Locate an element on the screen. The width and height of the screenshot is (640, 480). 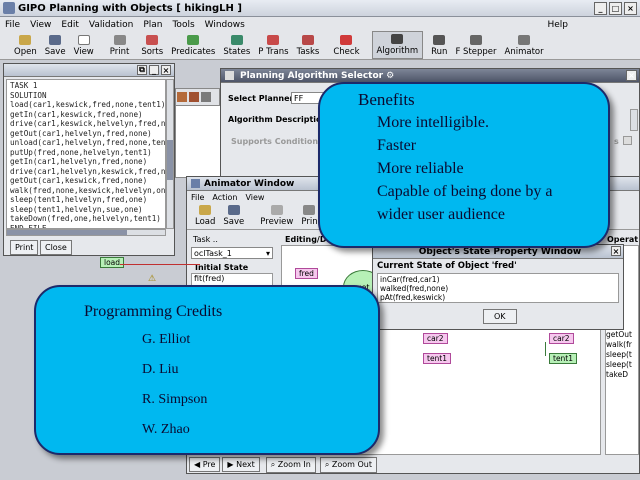
operator-item: takeD is located at coordinates (622, 375).